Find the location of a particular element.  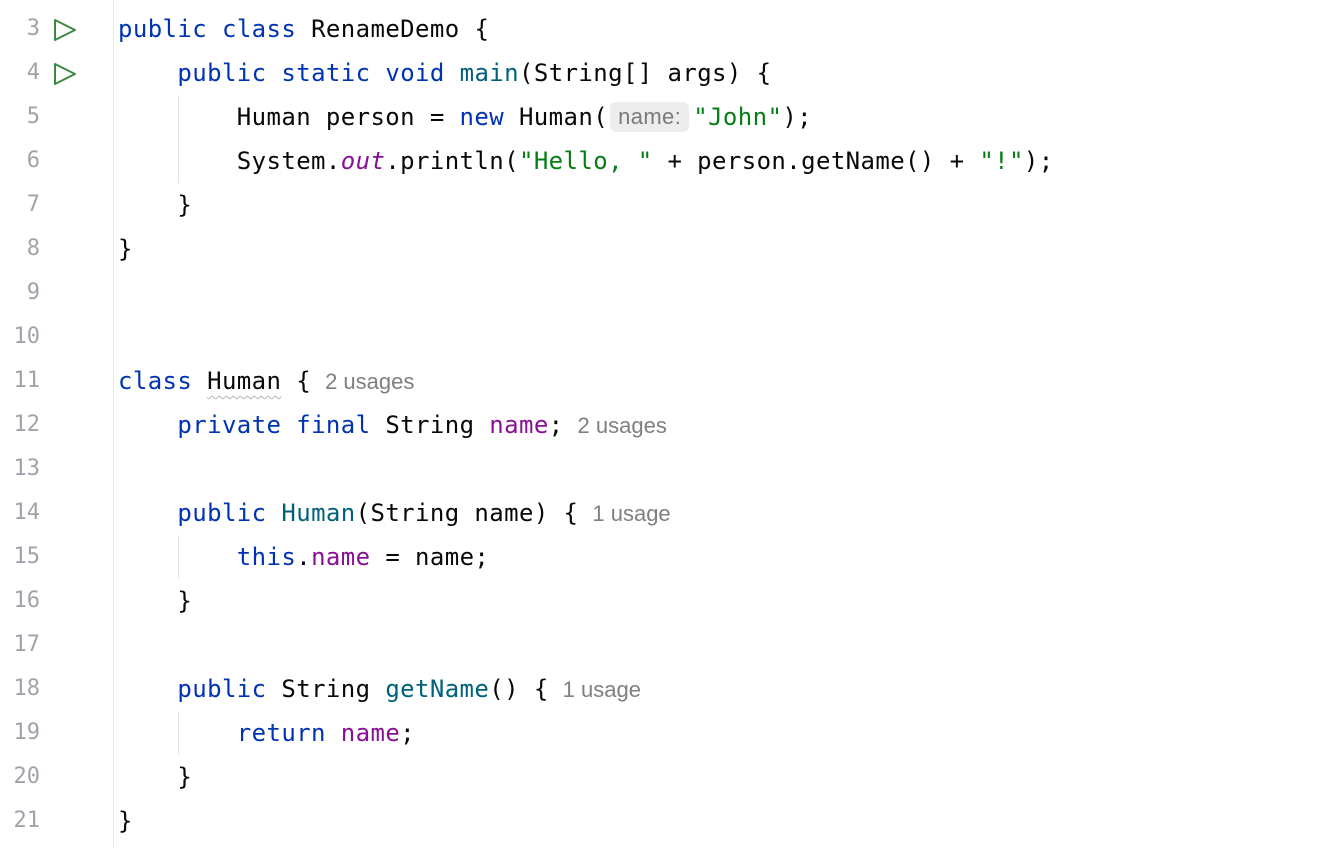

line-number: 8 is located at coordinates (33, 248).